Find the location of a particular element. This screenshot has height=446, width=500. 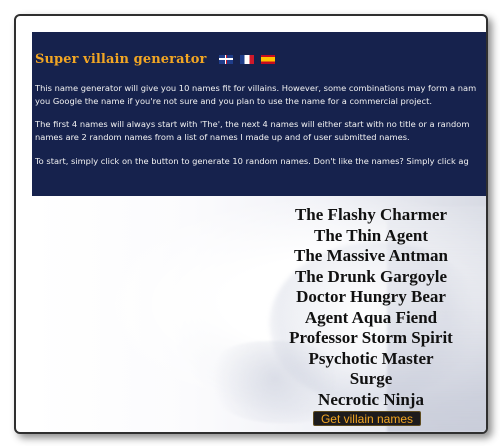

generated-name: The Thin Agent is located at coordinates (370, 235).